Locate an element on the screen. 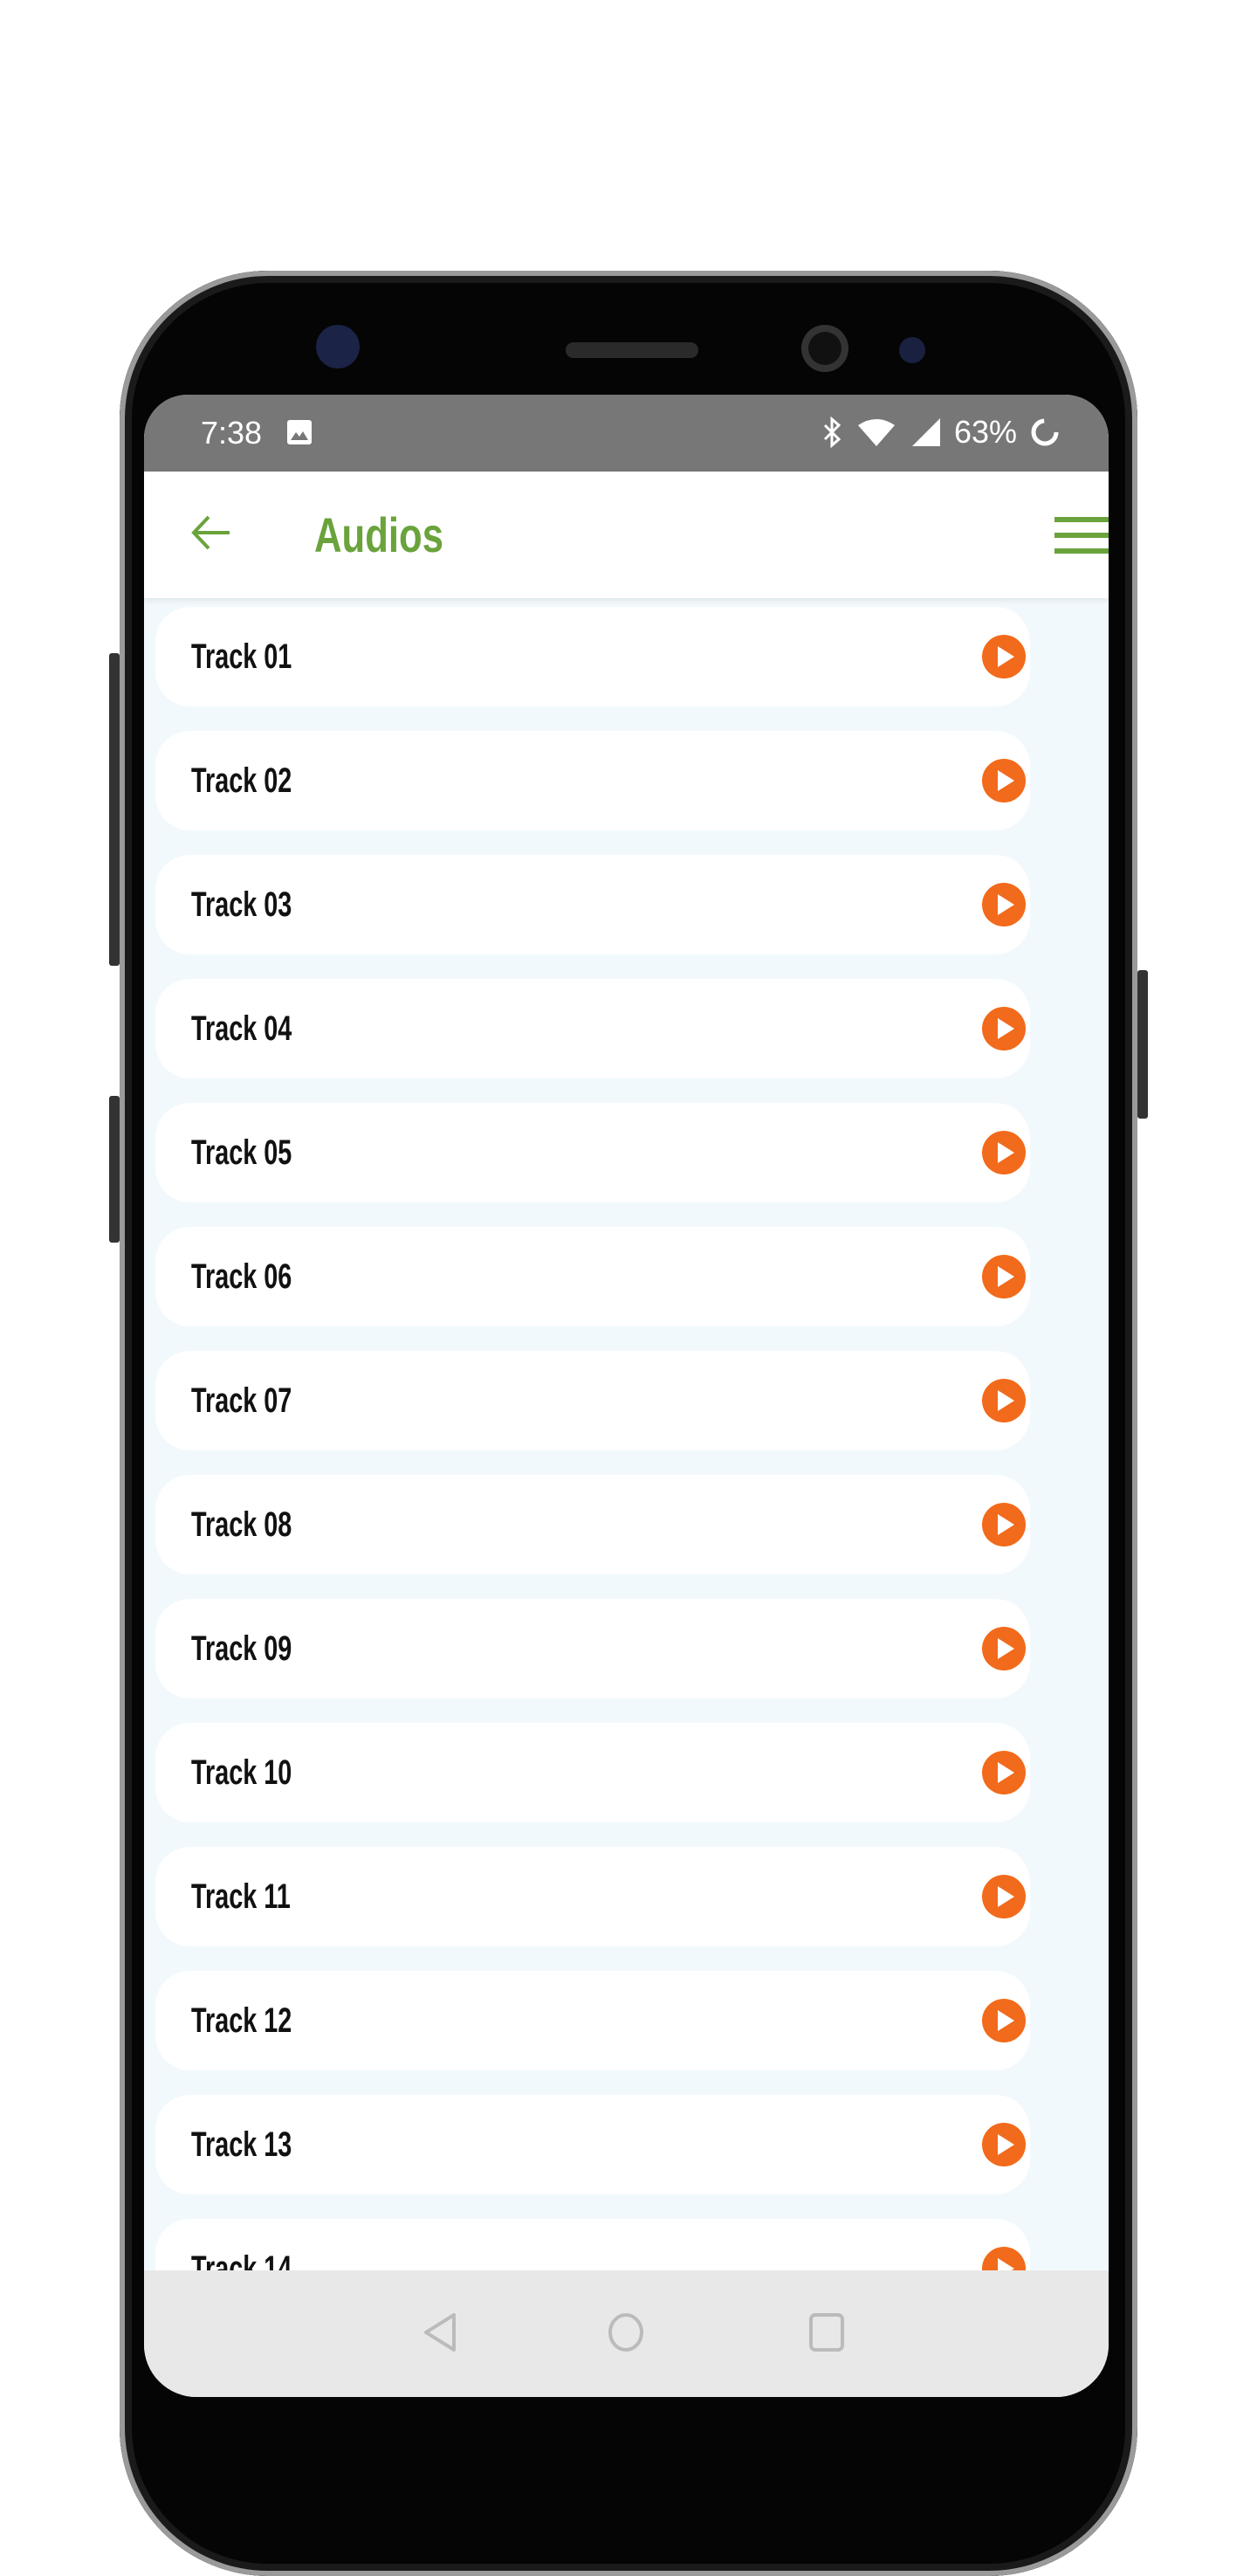  track-item: Track 13 is located at coordinates (592, 2144).